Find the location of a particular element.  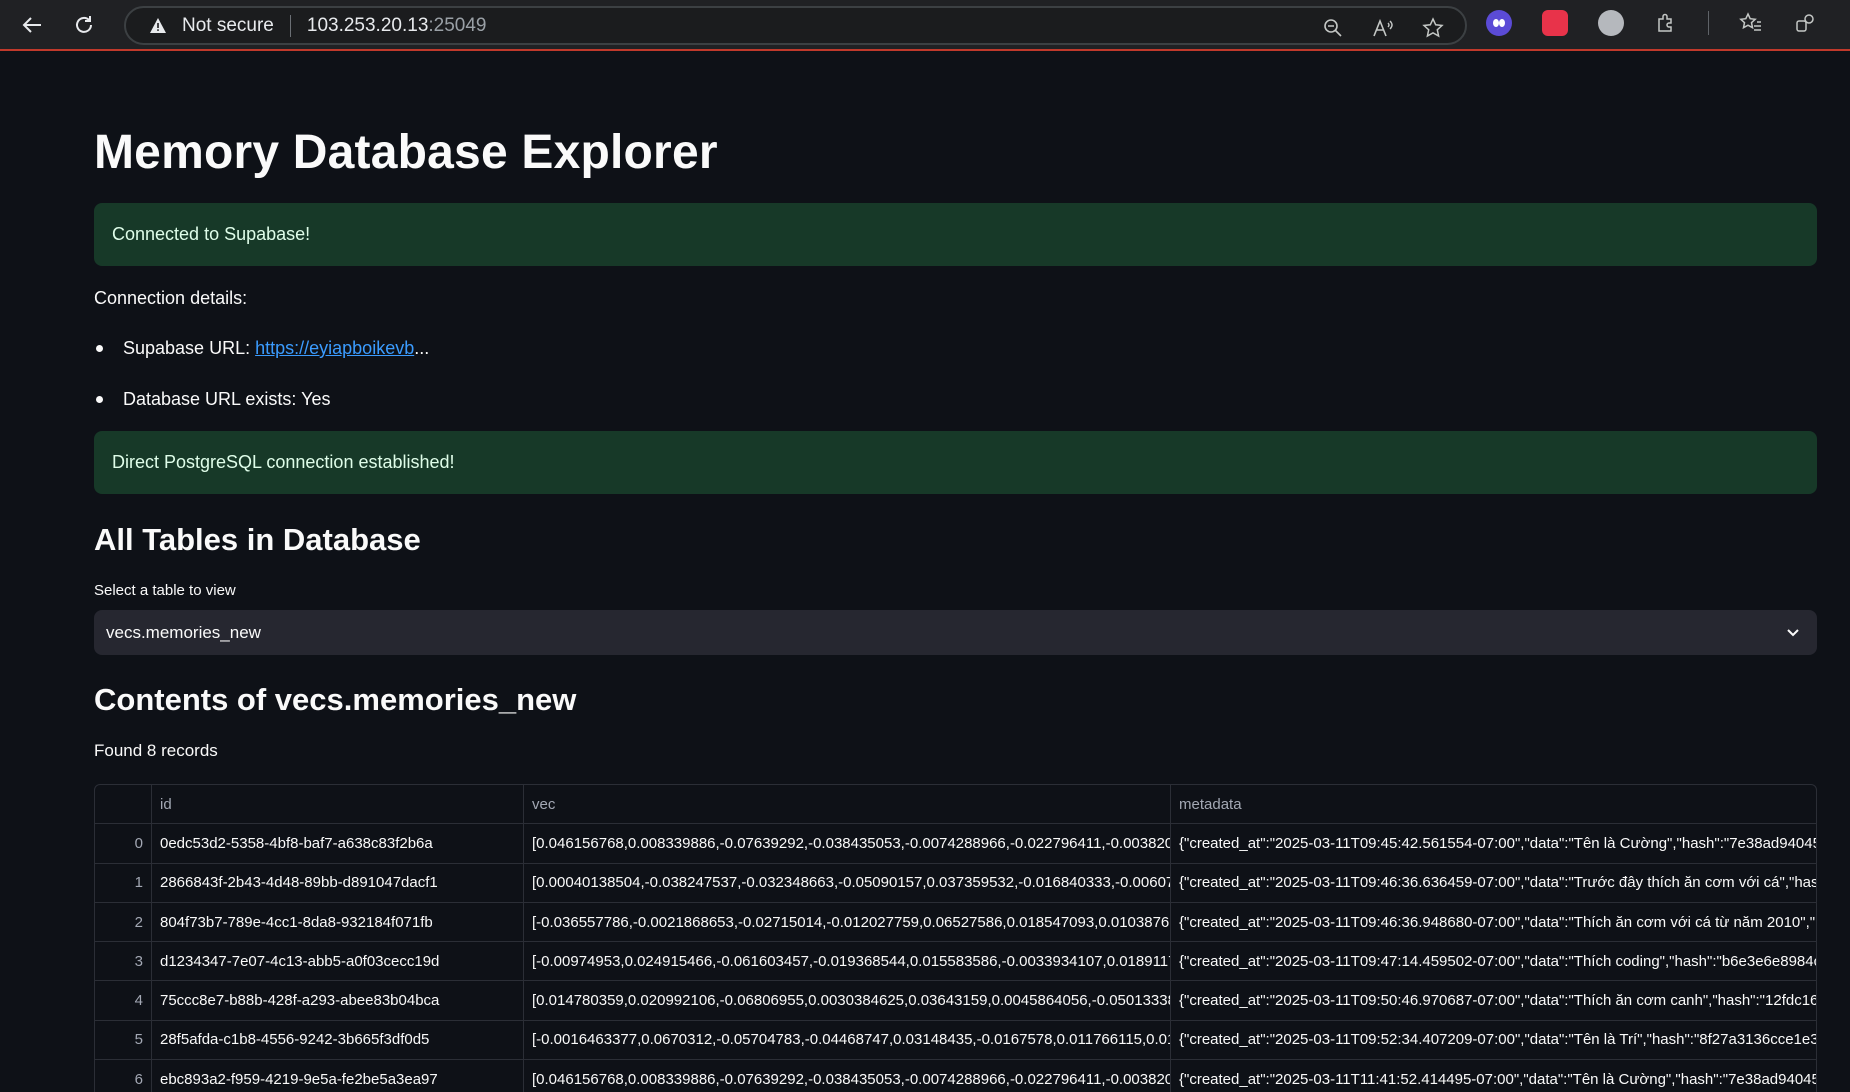

chevron-down-icon is located at coordinates (1793, 633).